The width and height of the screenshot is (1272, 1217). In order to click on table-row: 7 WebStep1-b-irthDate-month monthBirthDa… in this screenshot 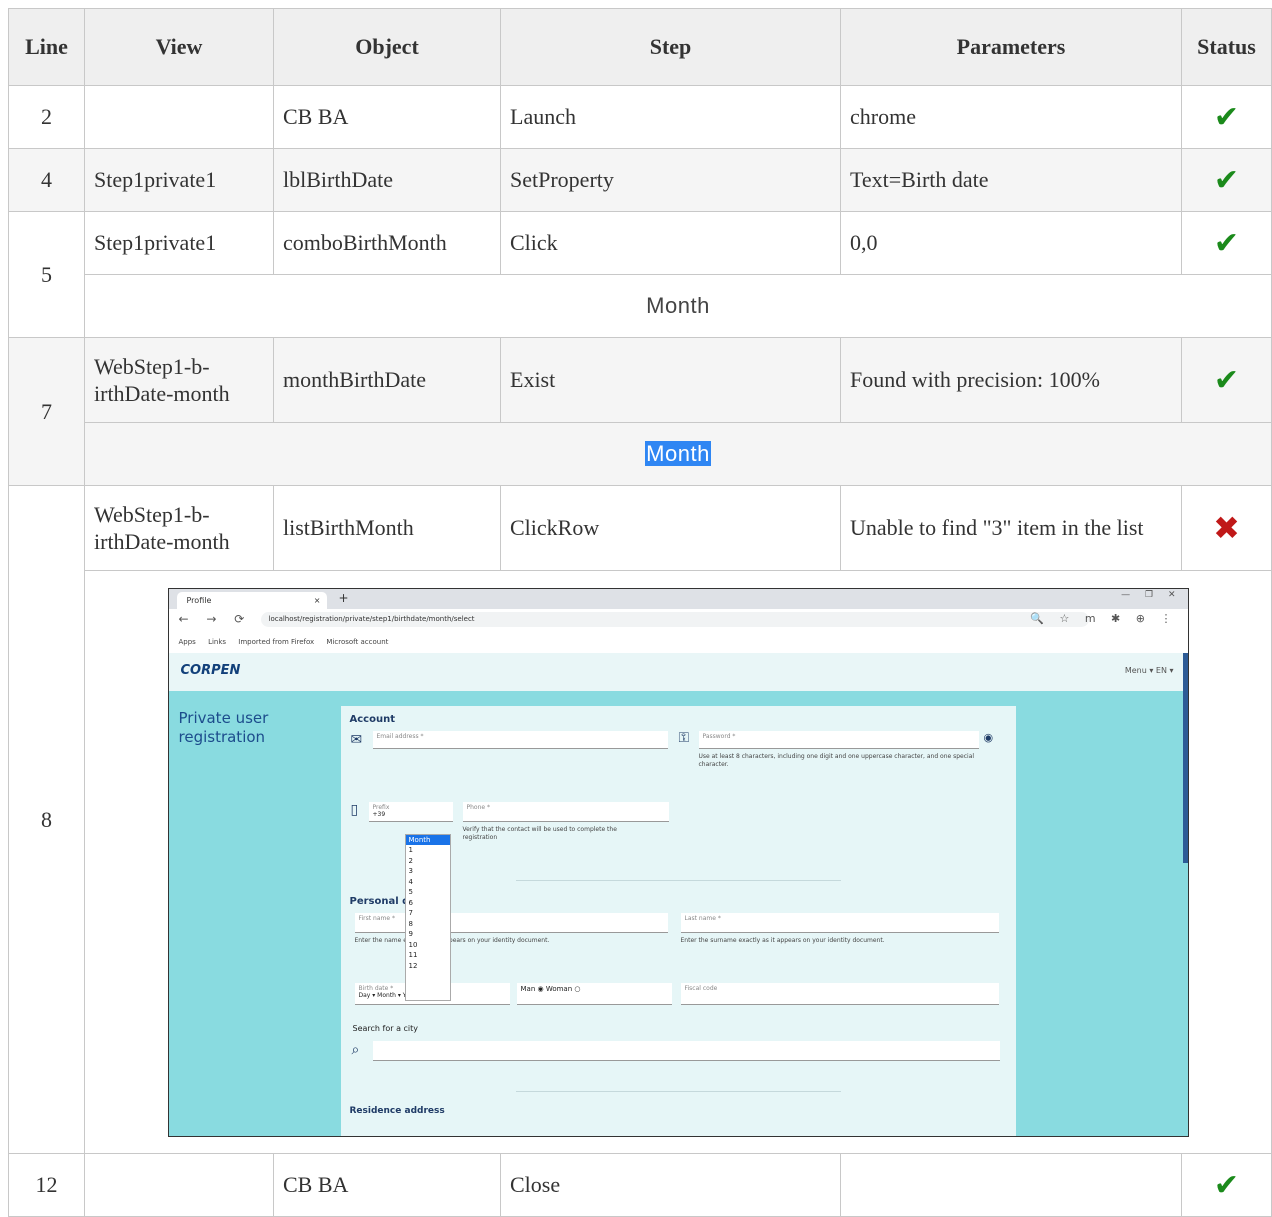, I will do `click(640, 411)`.